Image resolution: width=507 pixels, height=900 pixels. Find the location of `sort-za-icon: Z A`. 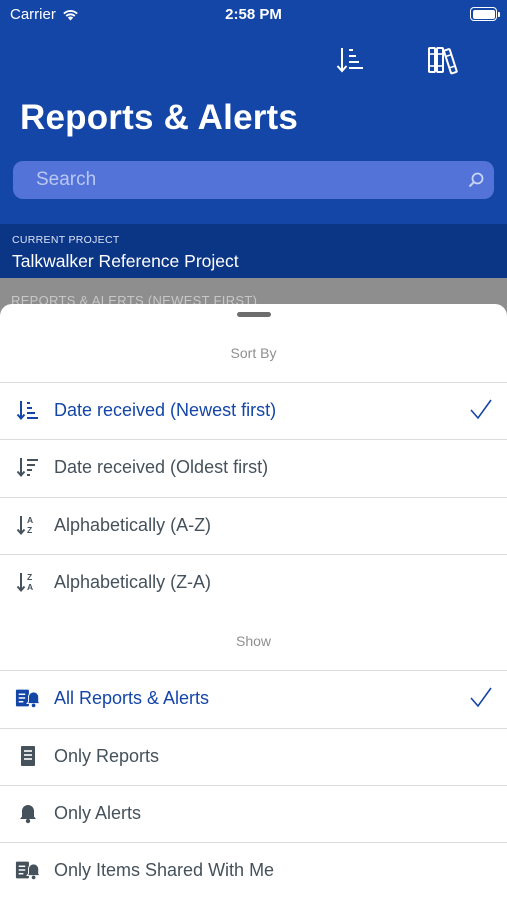

sort-za-icon: Z A is located at coordinates (28, 582).